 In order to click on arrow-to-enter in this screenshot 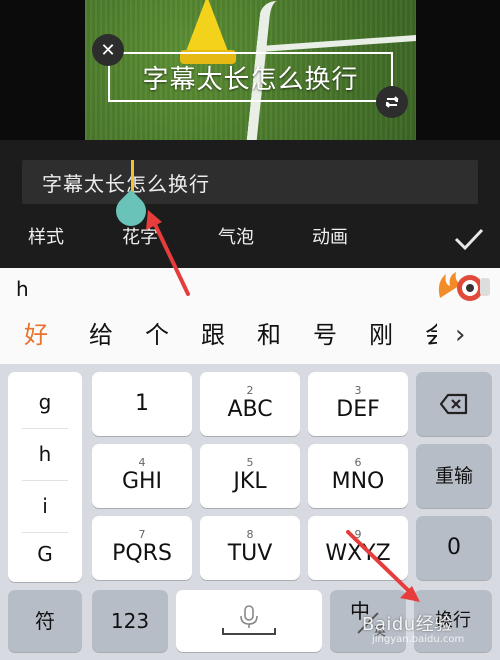, I will do `click(383, 566)`.